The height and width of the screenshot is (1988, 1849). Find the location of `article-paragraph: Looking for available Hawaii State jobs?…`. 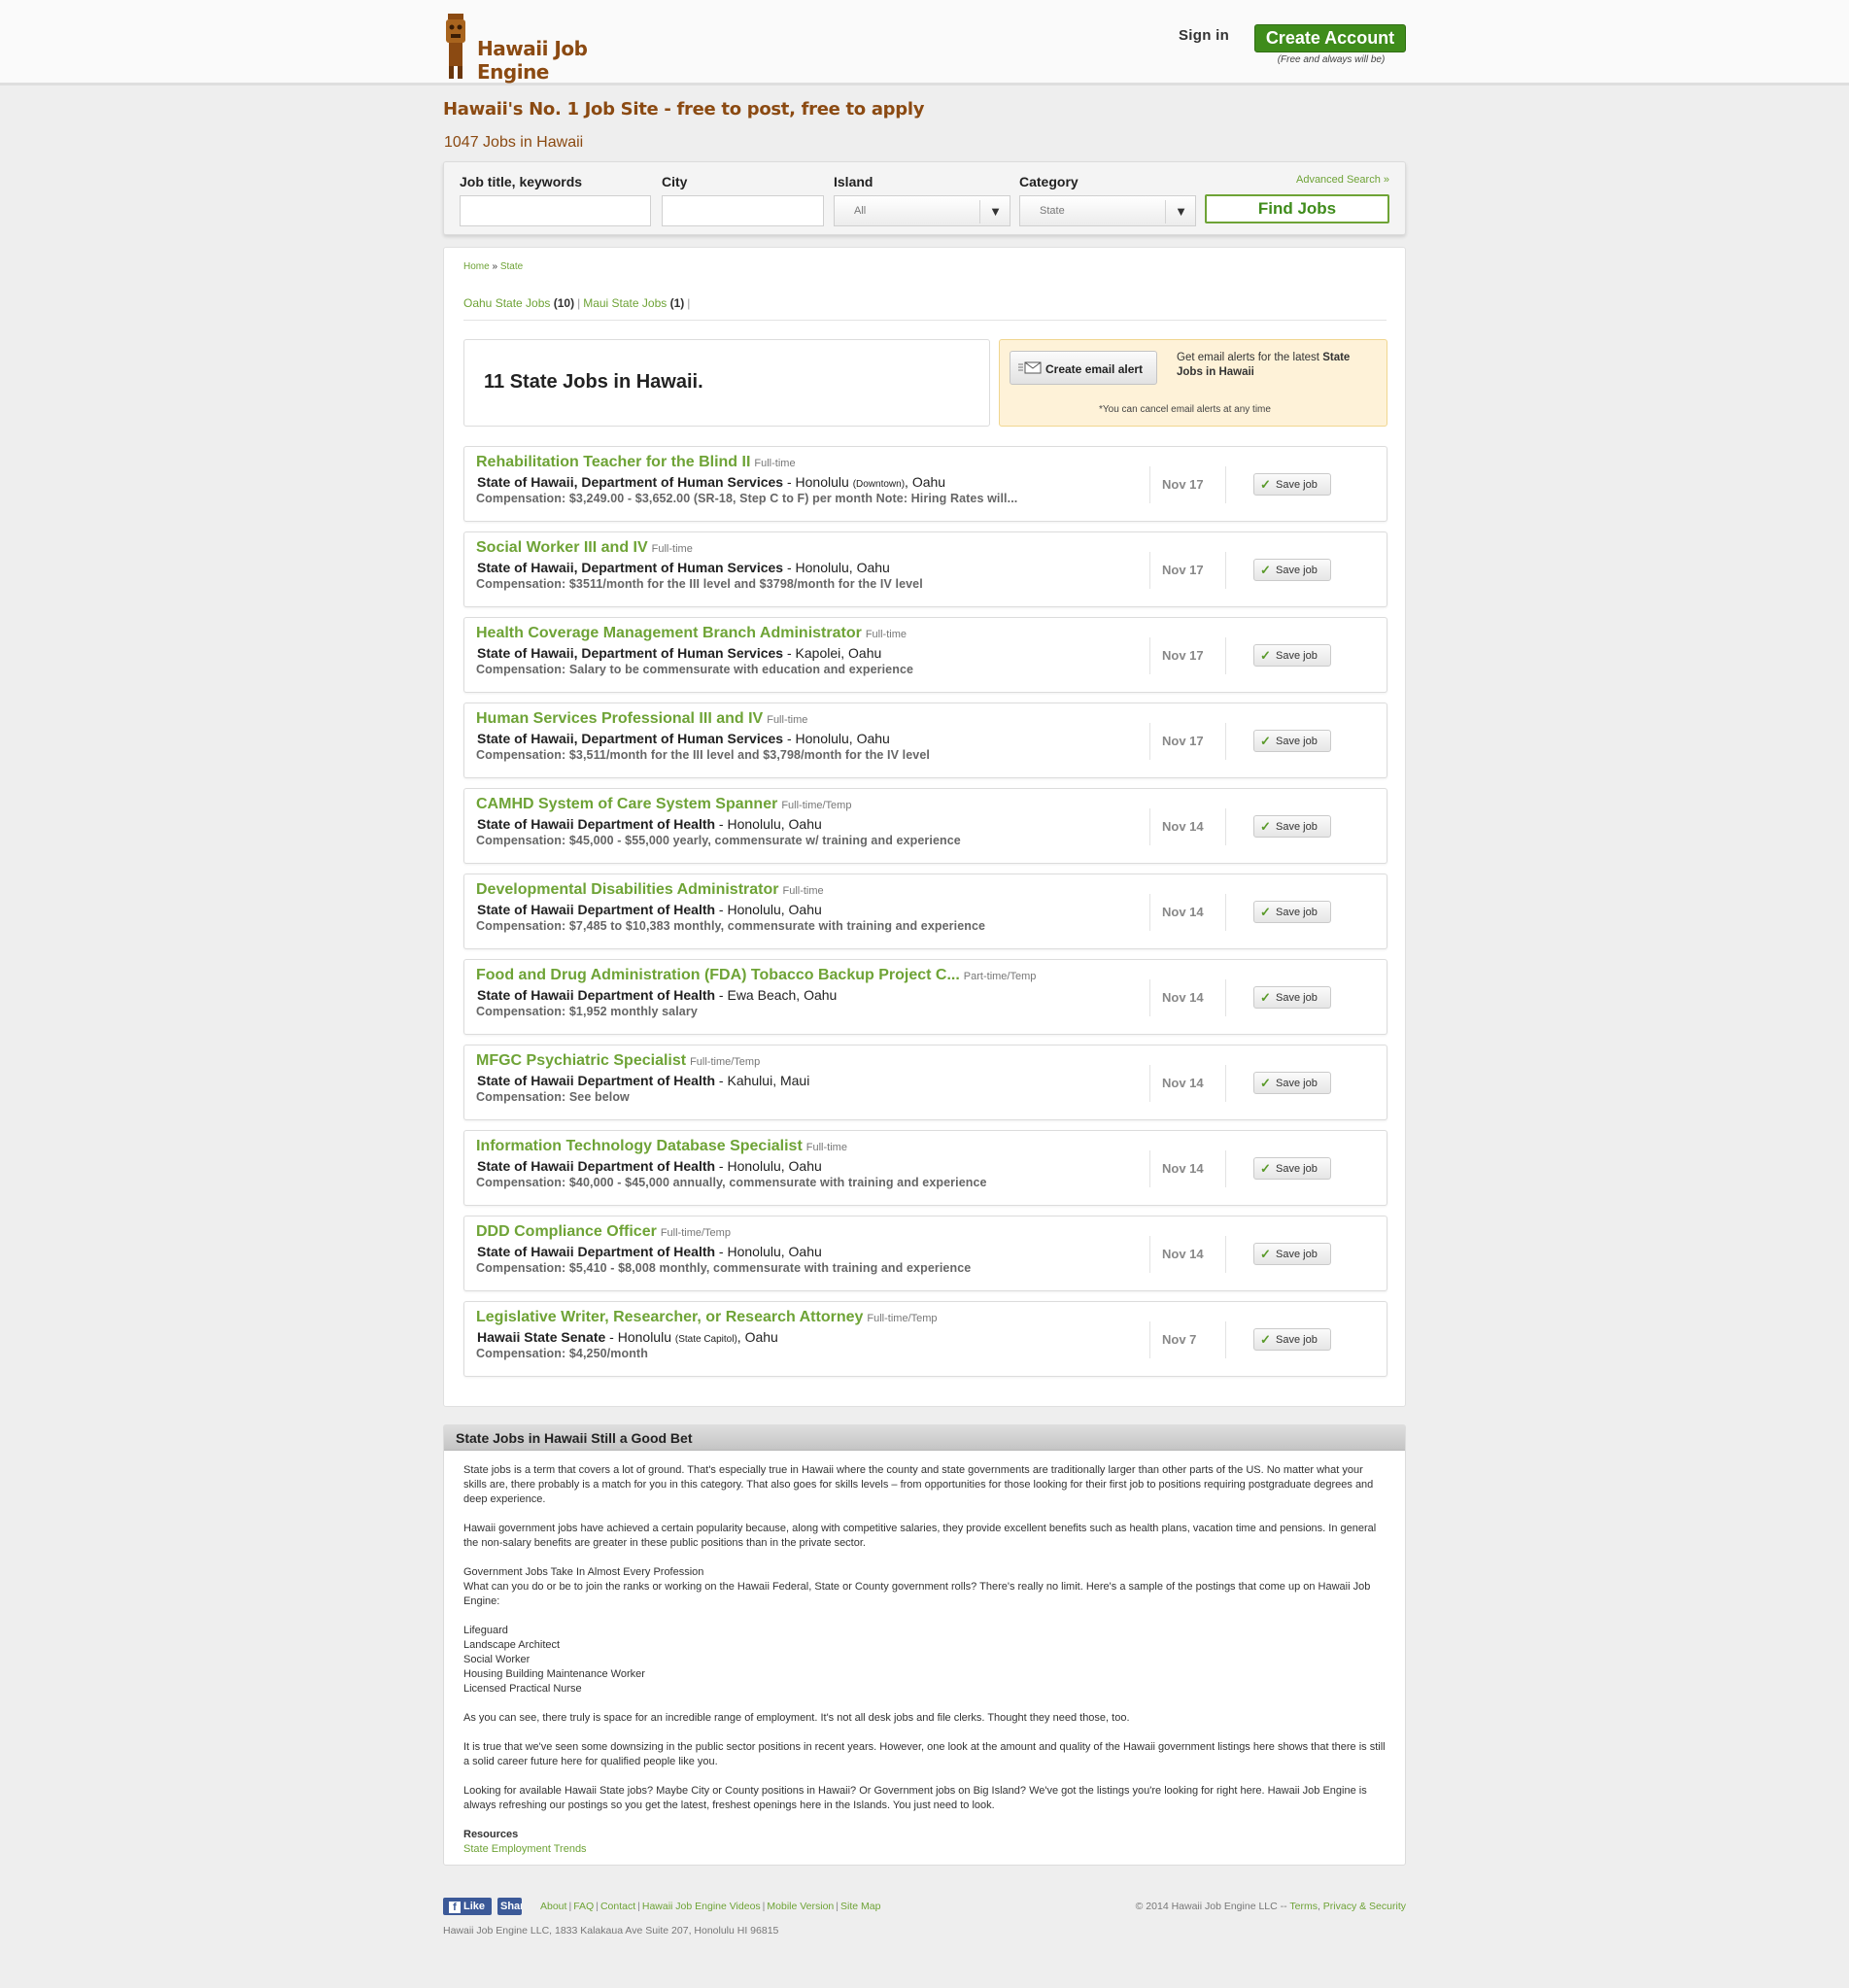

article-paragraph: Looking for available Hawaii State jobs?… is located at coordinates (915, 1798).